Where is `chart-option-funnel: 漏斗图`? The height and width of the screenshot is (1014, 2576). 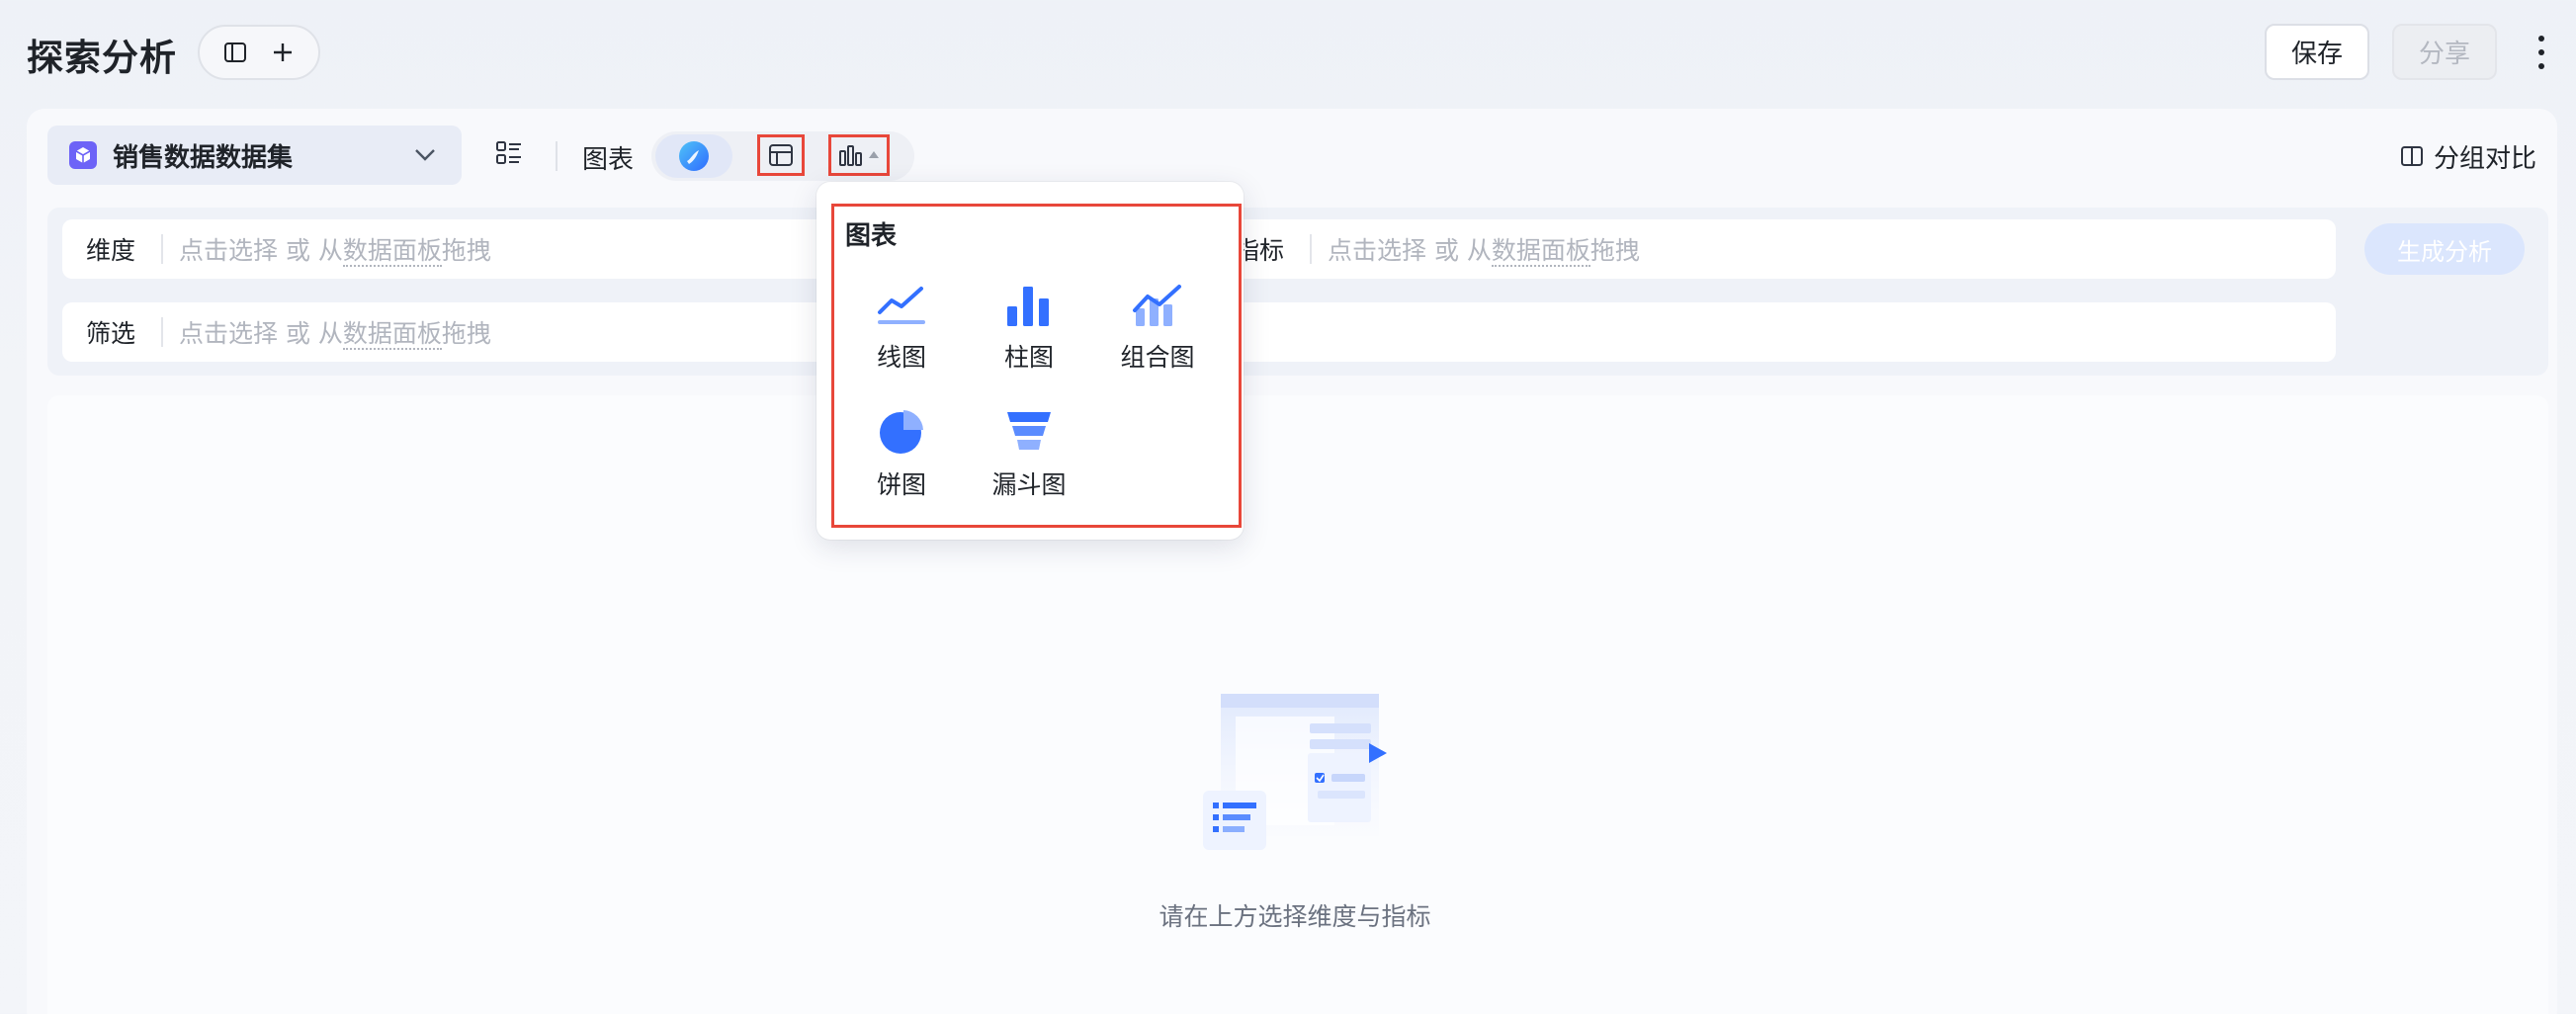 chart-option-funnel: 漏斗图 is located at coordinates (1029, 458).